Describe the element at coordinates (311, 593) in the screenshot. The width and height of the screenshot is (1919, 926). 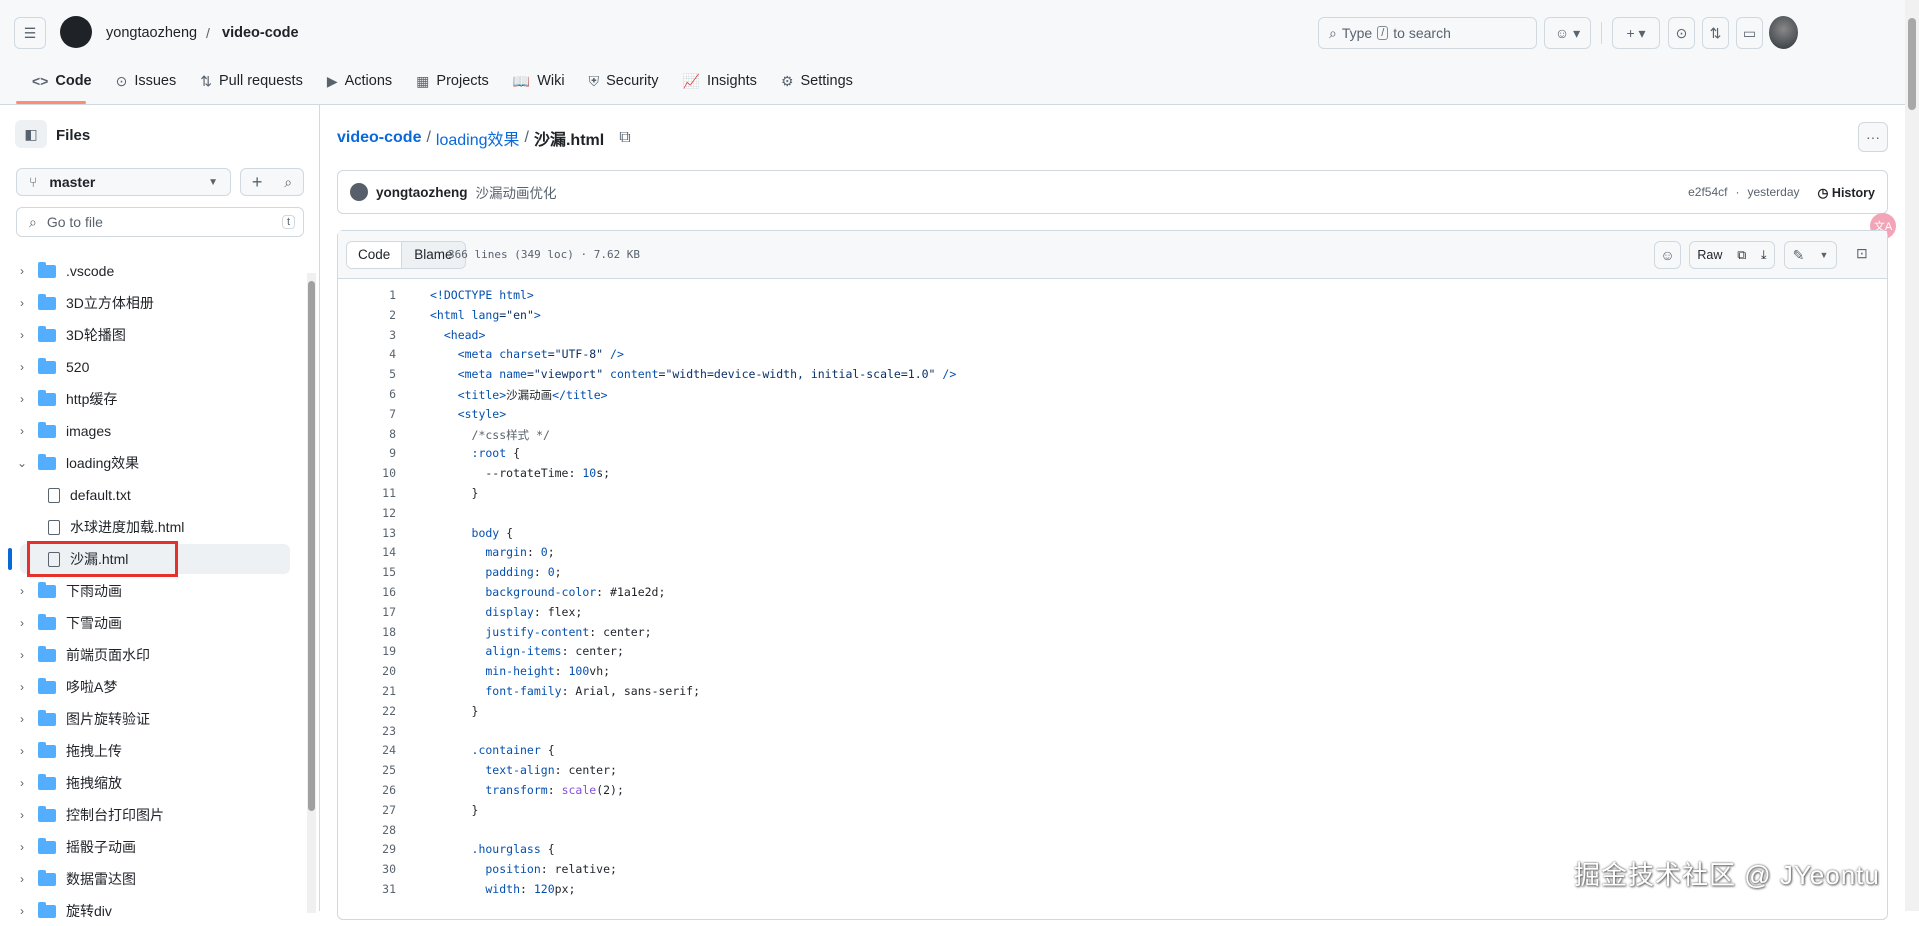
I see `sidebar-scrollbar` at that location.